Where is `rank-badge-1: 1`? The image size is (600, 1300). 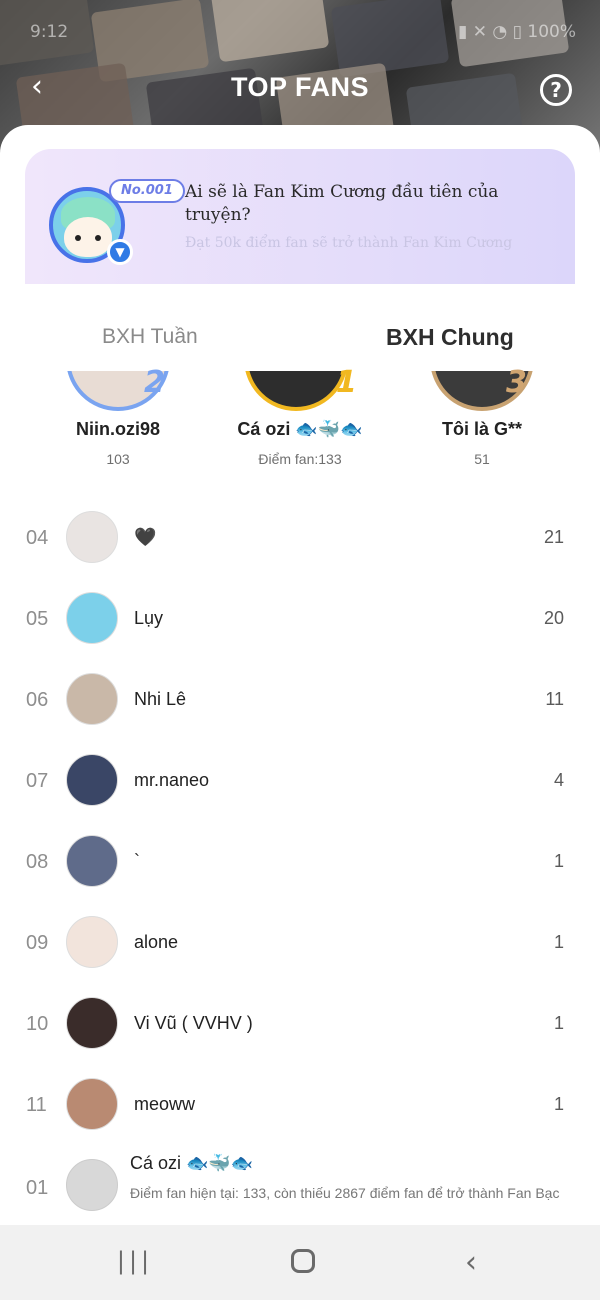 rank-badge-1: 1 is located at coordinates (346, 382).